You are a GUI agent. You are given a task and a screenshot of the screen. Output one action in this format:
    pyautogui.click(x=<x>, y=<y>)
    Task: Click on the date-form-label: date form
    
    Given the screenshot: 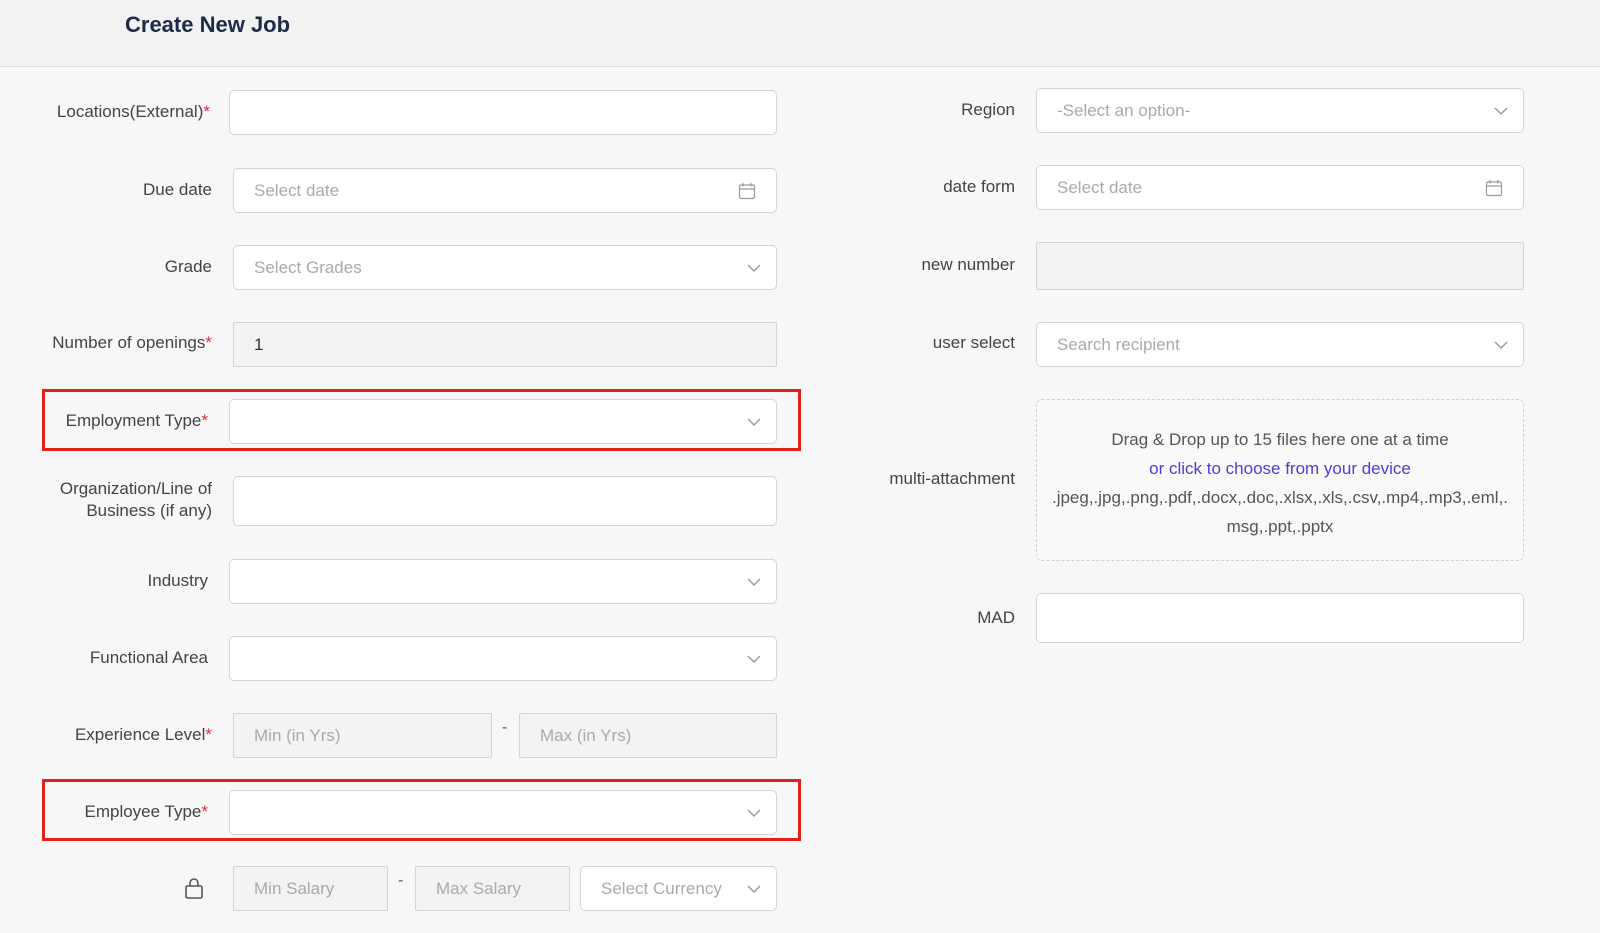 What is the action you would take?
    pyautogui.click(x=979, y=186)
    